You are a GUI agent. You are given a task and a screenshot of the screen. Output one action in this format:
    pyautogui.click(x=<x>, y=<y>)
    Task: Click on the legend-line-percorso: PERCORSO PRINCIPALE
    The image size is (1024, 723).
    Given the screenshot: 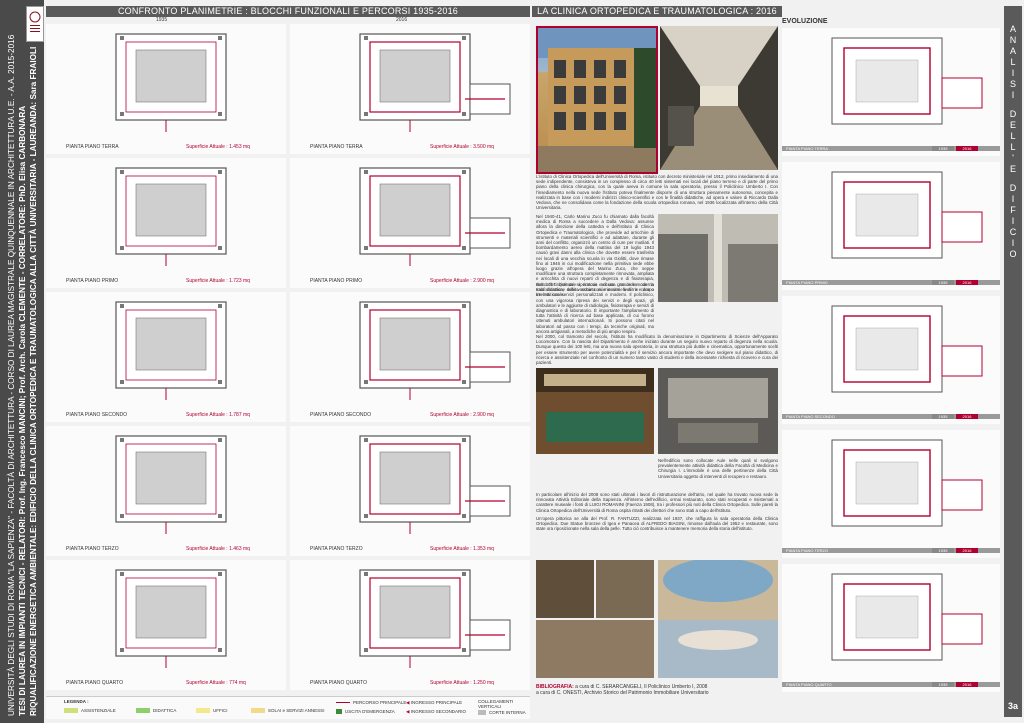 What is the action you would take?
    pyautogui.click(x=371, y=702)
    